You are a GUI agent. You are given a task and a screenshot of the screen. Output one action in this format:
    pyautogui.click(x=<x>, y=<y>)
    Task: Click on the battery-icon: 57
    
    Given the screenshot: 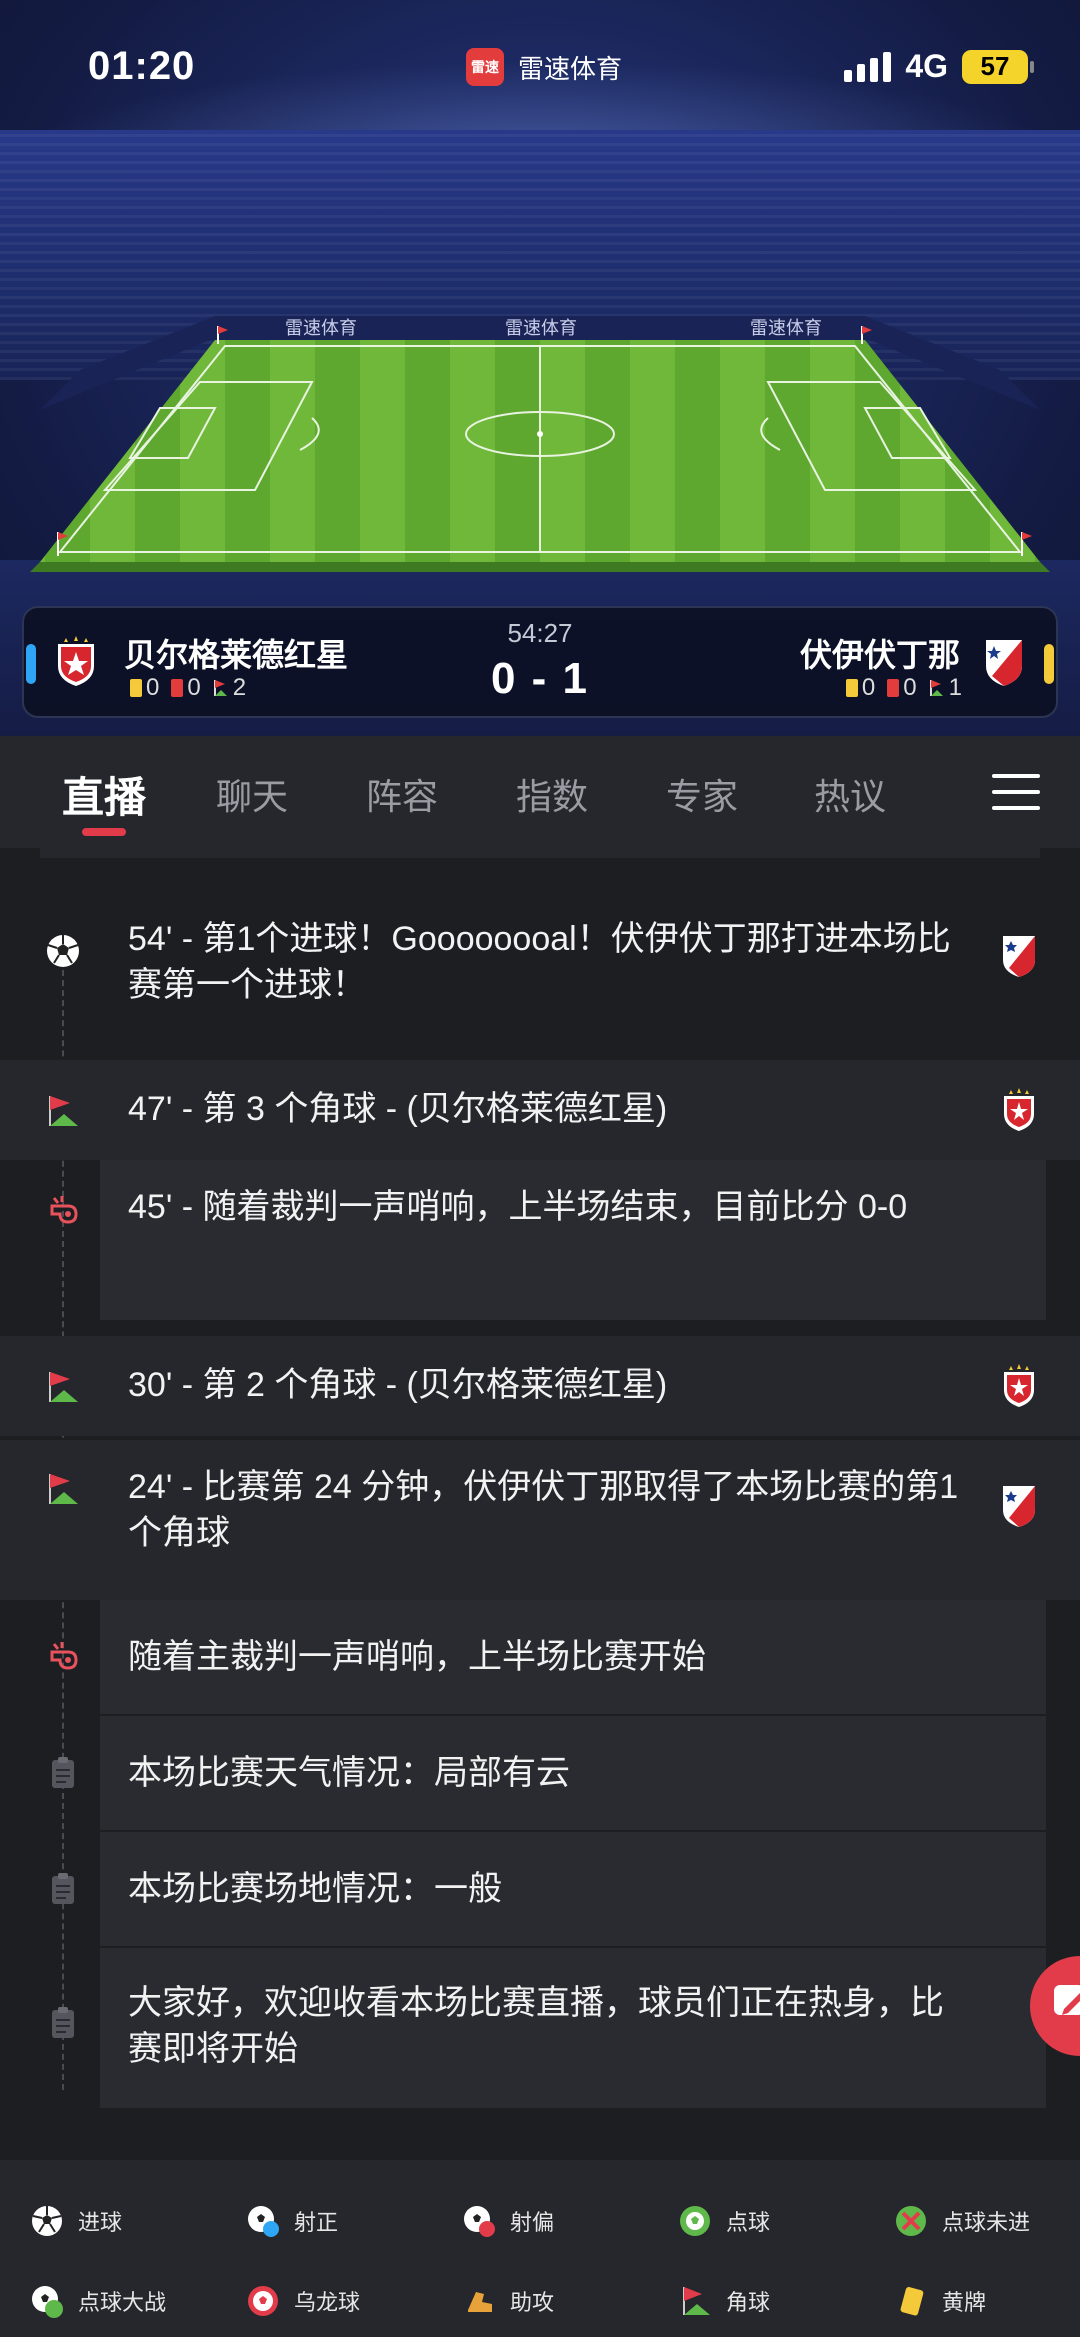 What is the action you would take?
    pyautogui.click(x=998, y=66)
    